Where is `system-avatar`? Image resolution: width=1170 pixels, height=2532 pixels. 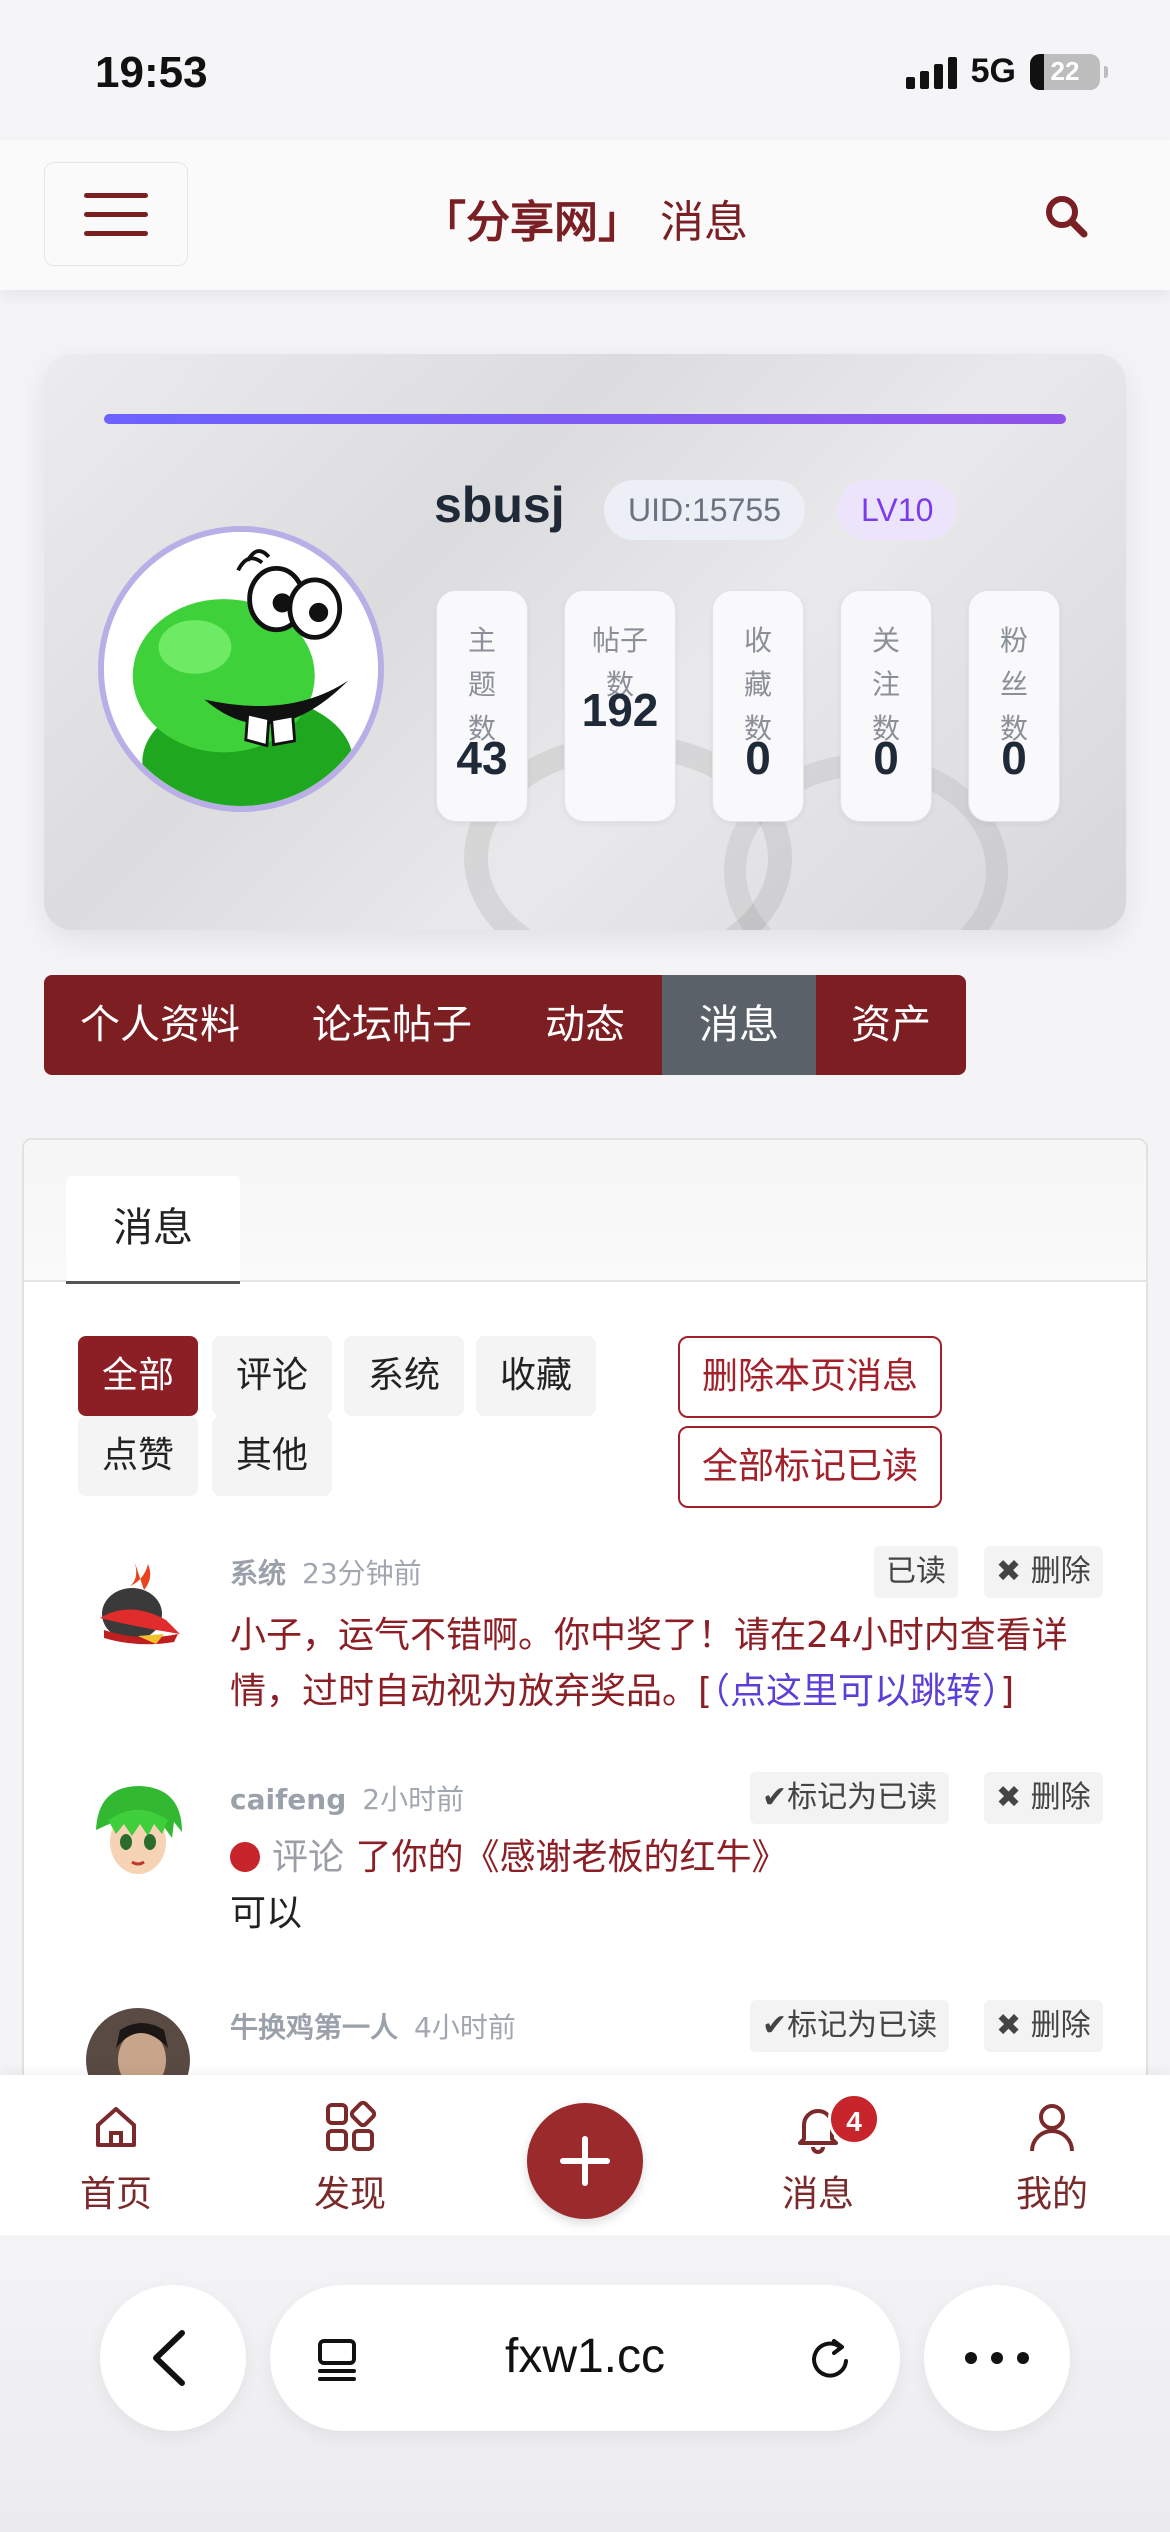 system-avatar is located at coordinates (140, 1602).